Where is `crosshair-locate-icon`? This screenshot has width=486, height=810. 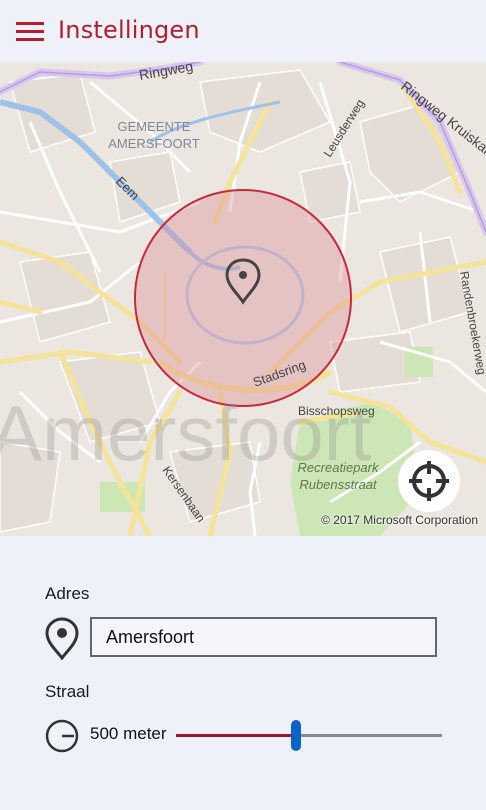
crosshair-locate-icon is located at coordinates (429, 481).